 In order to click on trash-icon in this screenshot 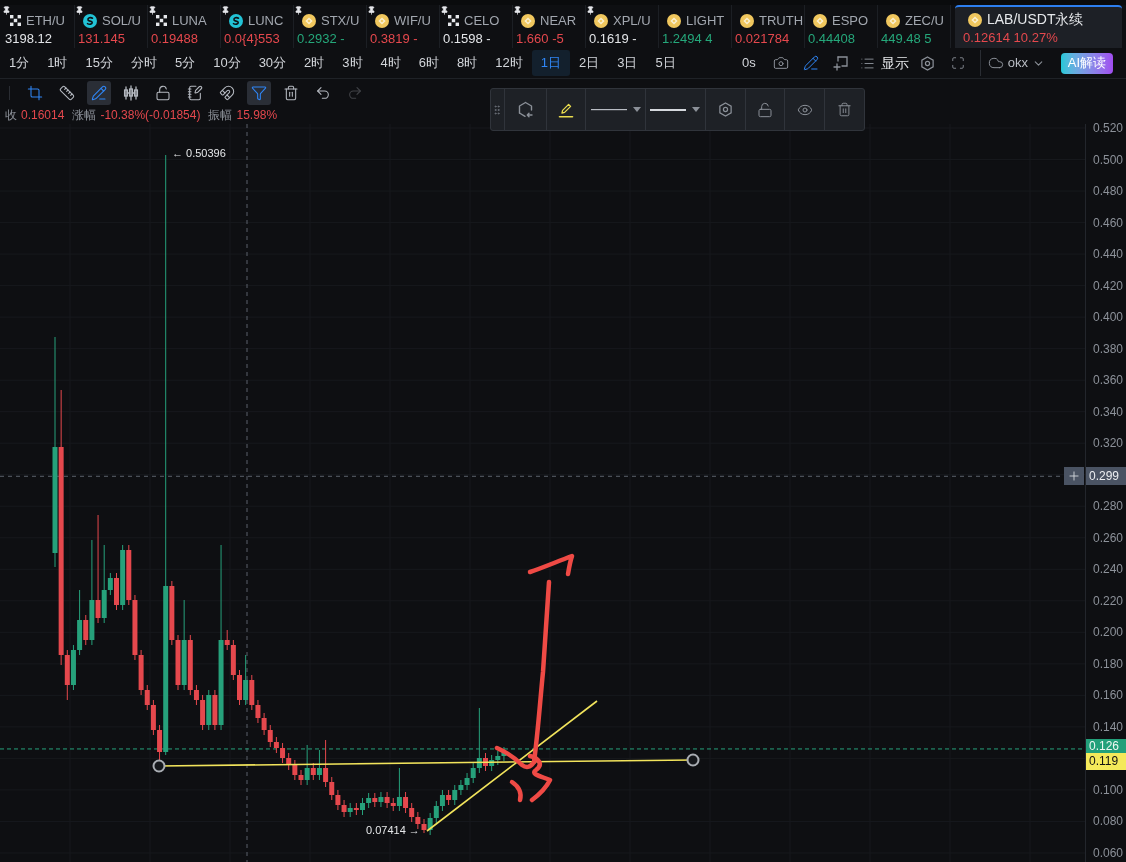, I will do `click(845, 109)`.